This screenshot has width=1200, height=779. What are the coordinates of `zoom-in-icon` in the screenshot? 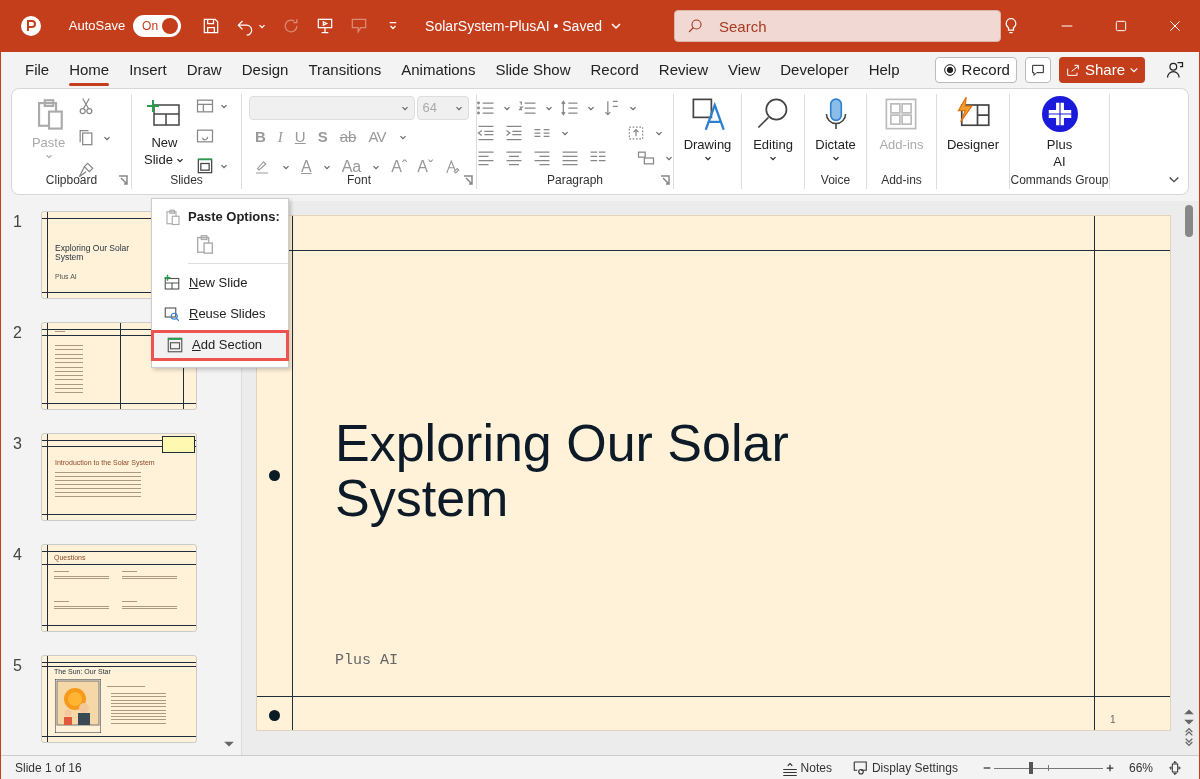 It's located at (1109, 767).